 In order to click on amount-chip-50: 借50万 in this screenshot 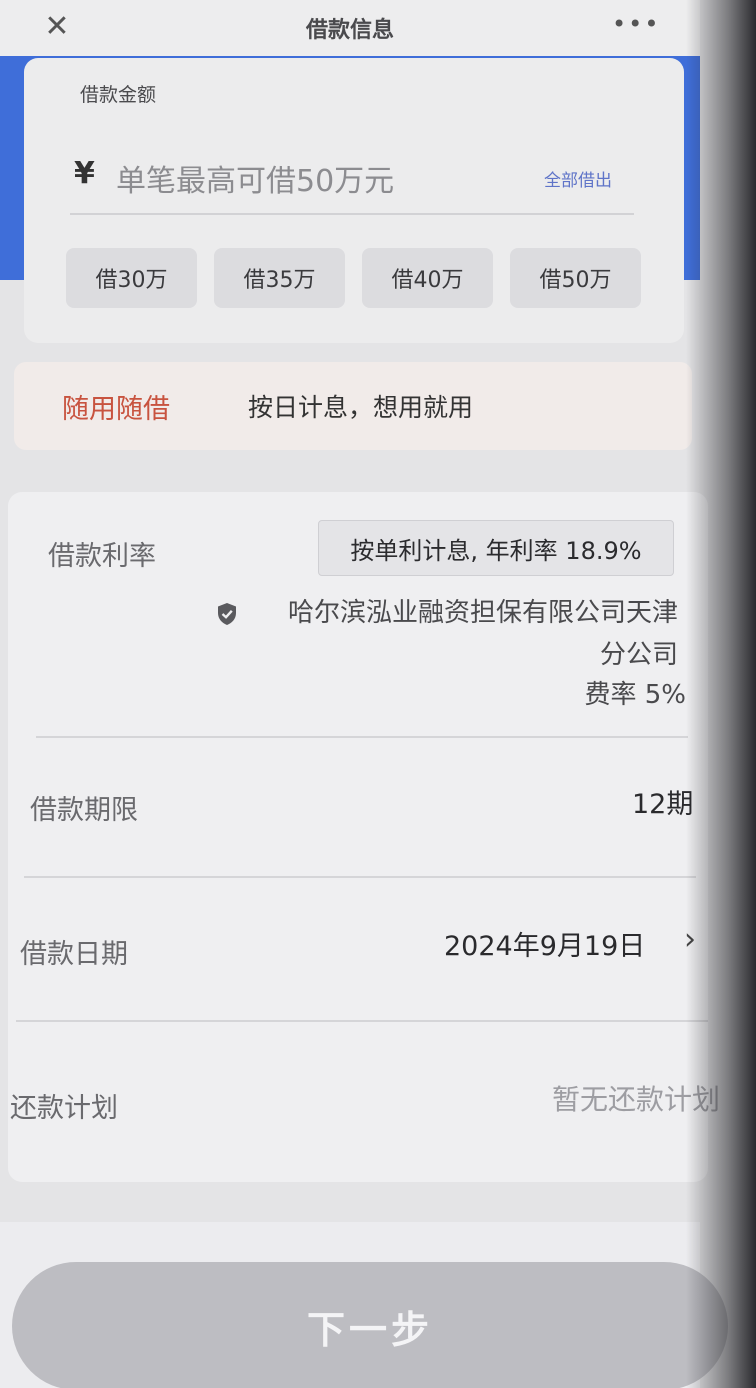, I will do `click(575, 278)`.